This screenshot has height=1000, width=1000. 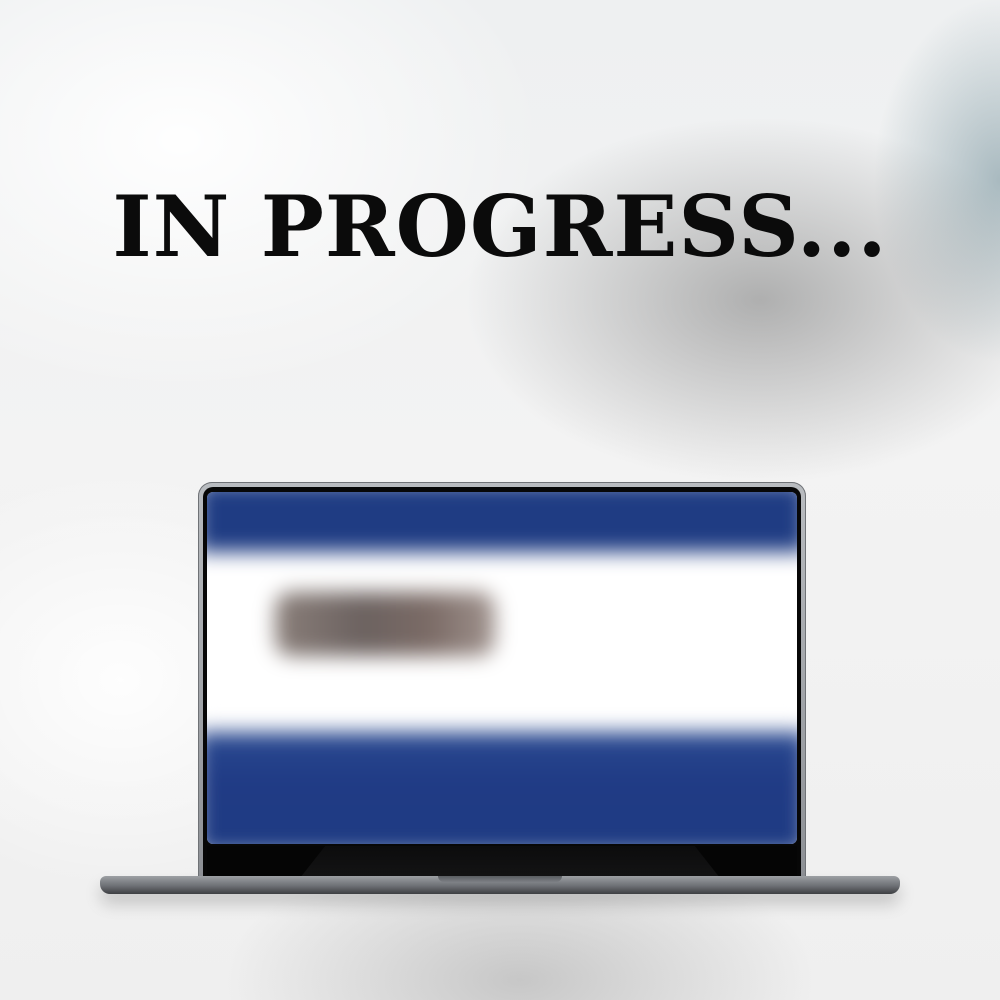 I want to click on screen-blurred-block, so click(x=385, y=624).